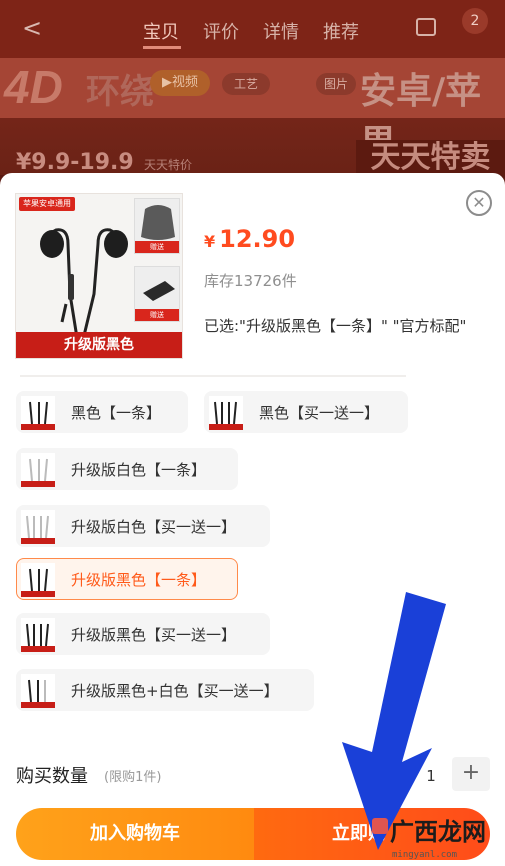 This screenshot has width=505, height=866. I want to click on watermark-logo-icon, so click(380, 826).